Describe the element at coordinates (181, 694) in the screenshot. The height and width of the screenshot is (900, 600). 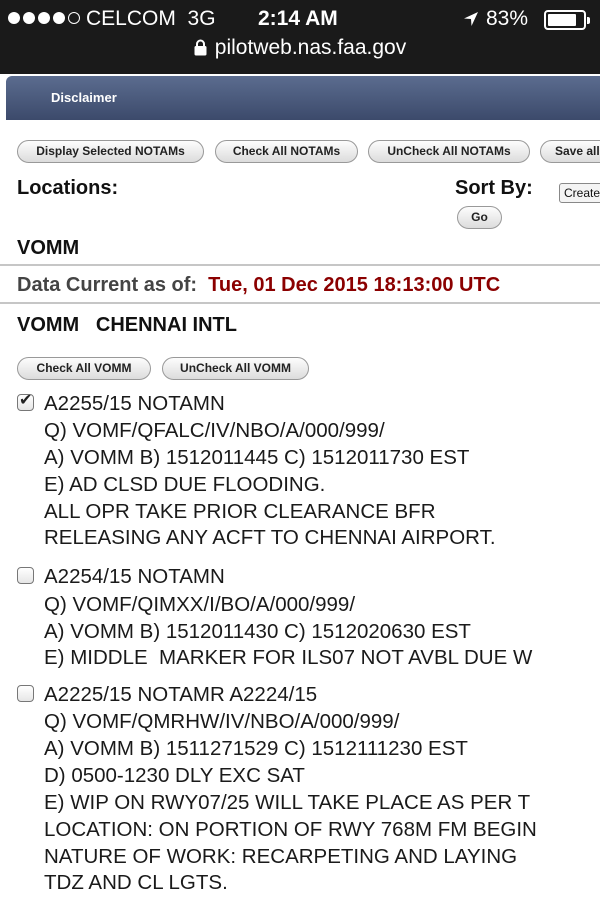
I see `notam-id: A2225/15 NOTAMR A2224/15` at that location.